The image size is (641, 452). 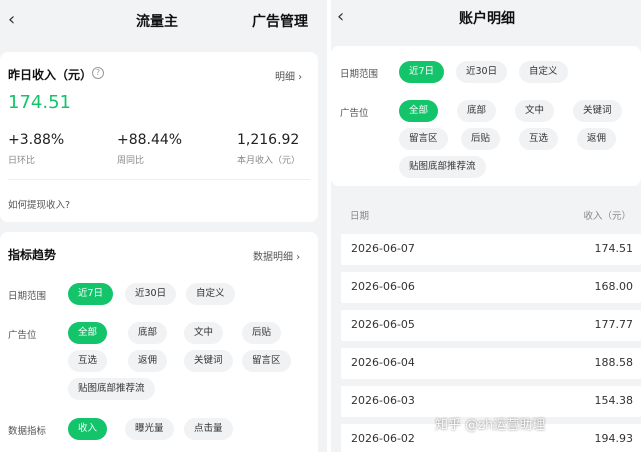 I want to click on right-navbar: ‹ 账户明细, so click(x=486, y=21).